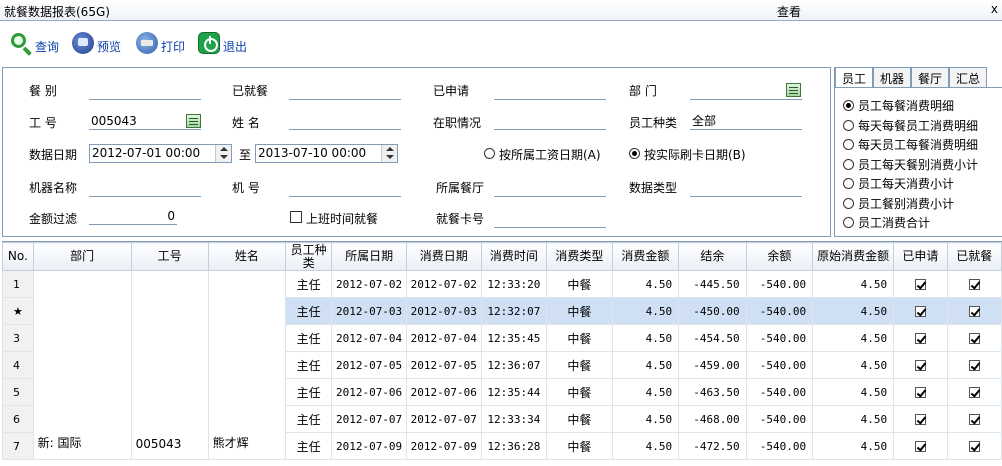 This screenshot has height=466, width=1002. I want to click on consume-time-cell: 12:33:20, so click(514, 284).